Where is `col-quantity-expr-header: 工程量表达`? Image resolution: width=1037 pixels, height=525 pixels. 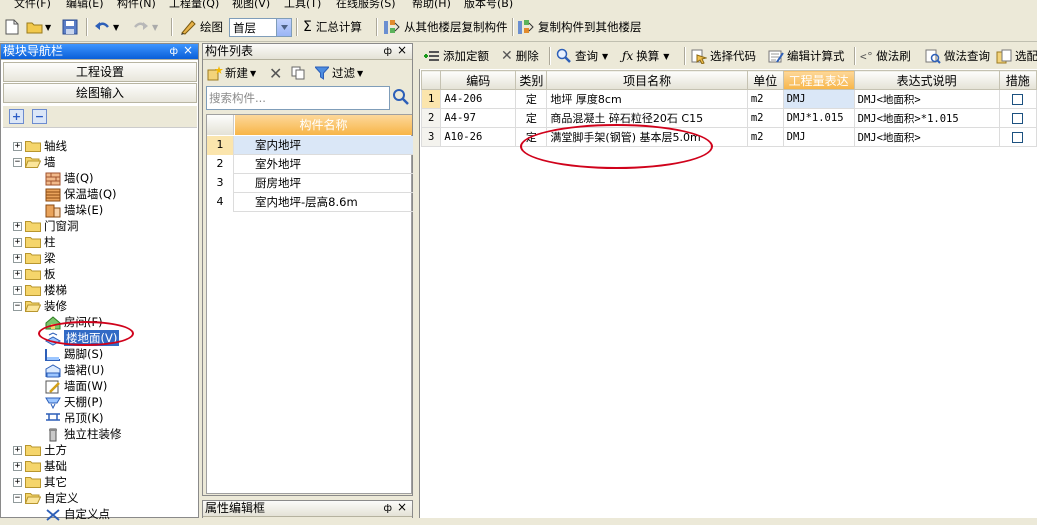 col-quantity-expr-header: 工程量表达 is located at coordinates (818, 80).